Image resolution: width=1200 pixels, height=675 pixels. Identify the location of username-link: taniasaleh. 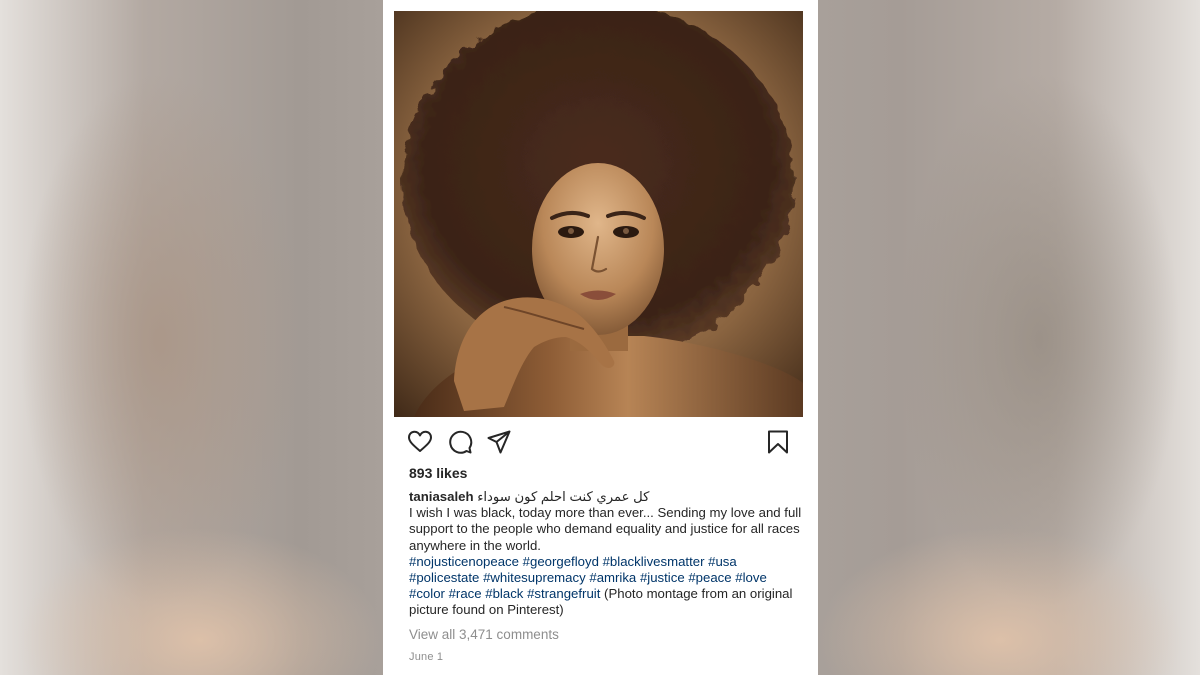
(441, 496).